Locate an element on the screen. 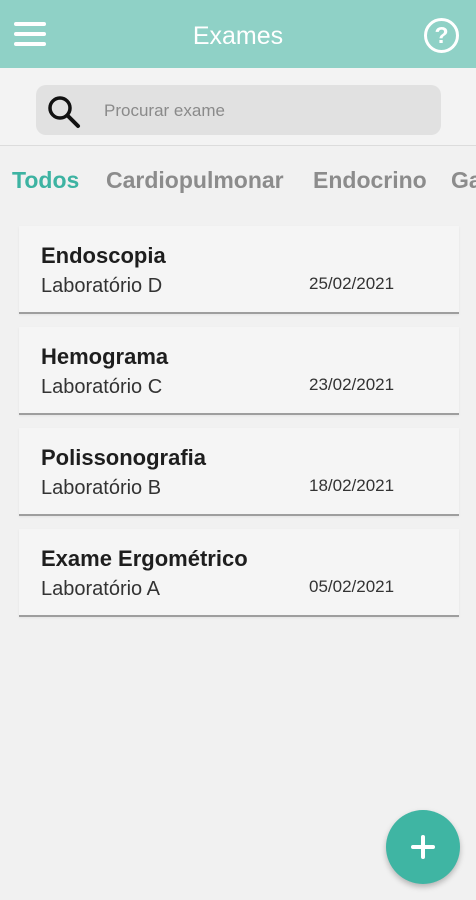 Image resolution: width=476 pixels, height=900 pixels. exam-card: Hemograma Laboratório C 23/02/2021 is located at coordinates (239, 371).